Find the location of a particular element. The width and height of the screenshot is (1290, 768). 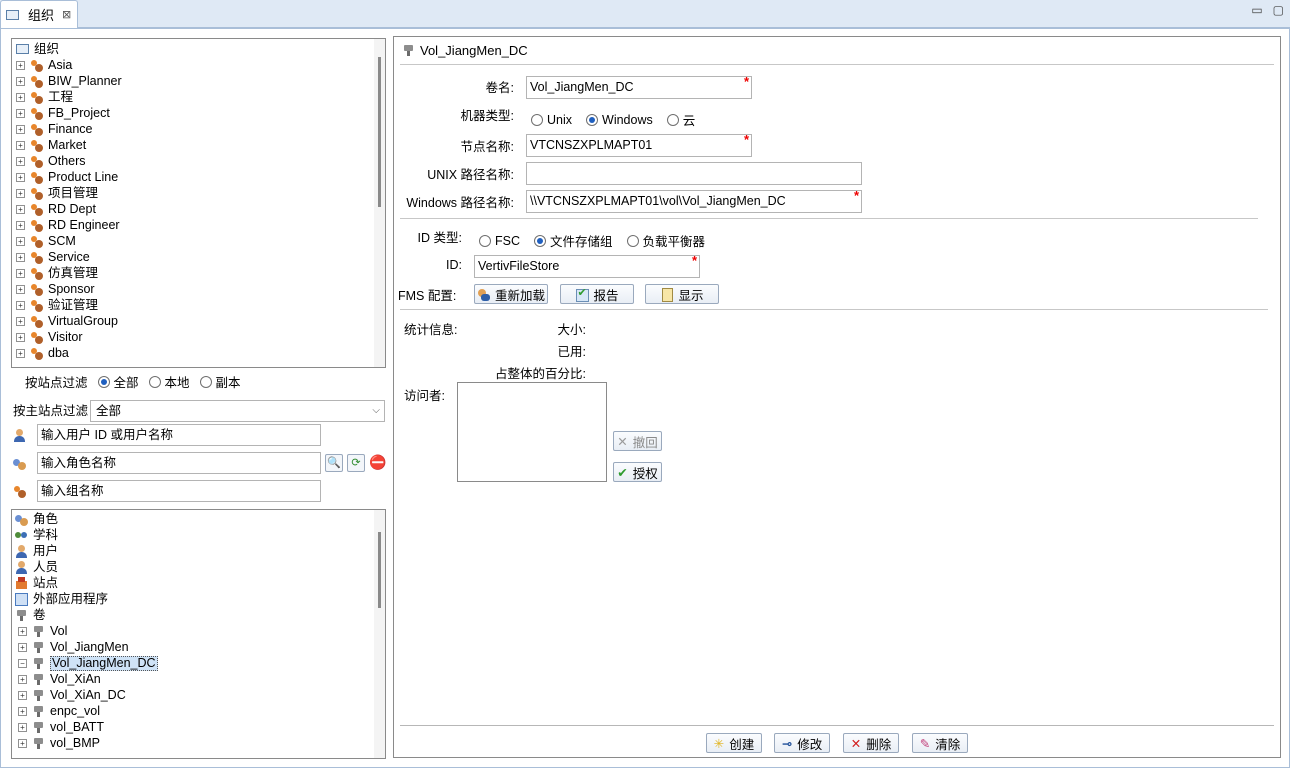

revoke-button: ✕ 撤回 is located at coordinates (637, 441).